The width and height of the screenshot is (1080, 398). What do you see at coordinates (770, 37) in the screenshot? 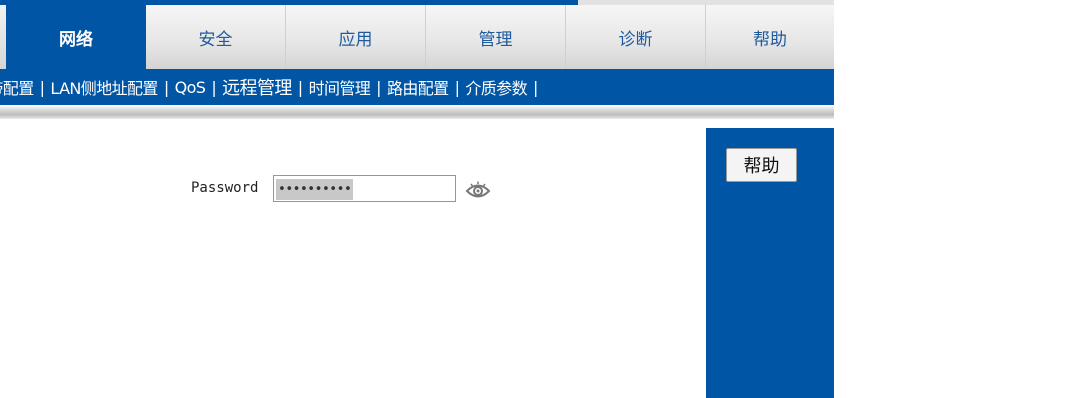
I see `tab-help: 帮助` at bounding box center [770, 37].